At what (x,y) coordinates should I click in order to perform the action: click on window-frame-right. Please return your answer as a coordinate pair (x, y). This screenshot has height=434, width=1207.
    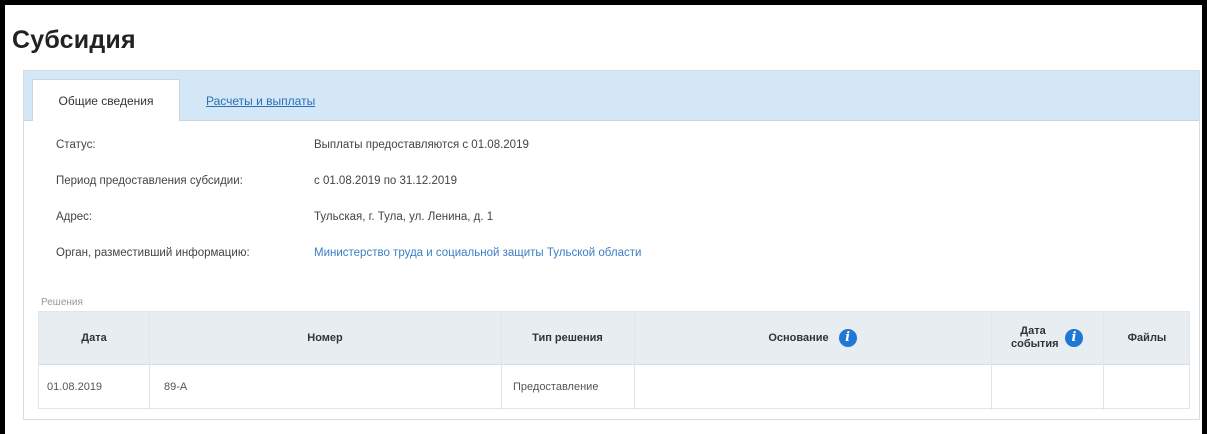
    Looking at the image, I should click on (1204, 217).